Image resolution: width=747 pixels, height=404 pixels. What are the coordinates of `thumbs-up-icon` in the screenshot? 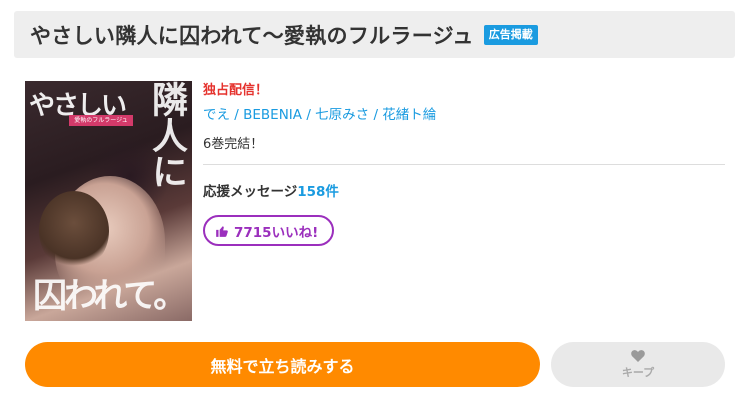 It's located at (222, 231).